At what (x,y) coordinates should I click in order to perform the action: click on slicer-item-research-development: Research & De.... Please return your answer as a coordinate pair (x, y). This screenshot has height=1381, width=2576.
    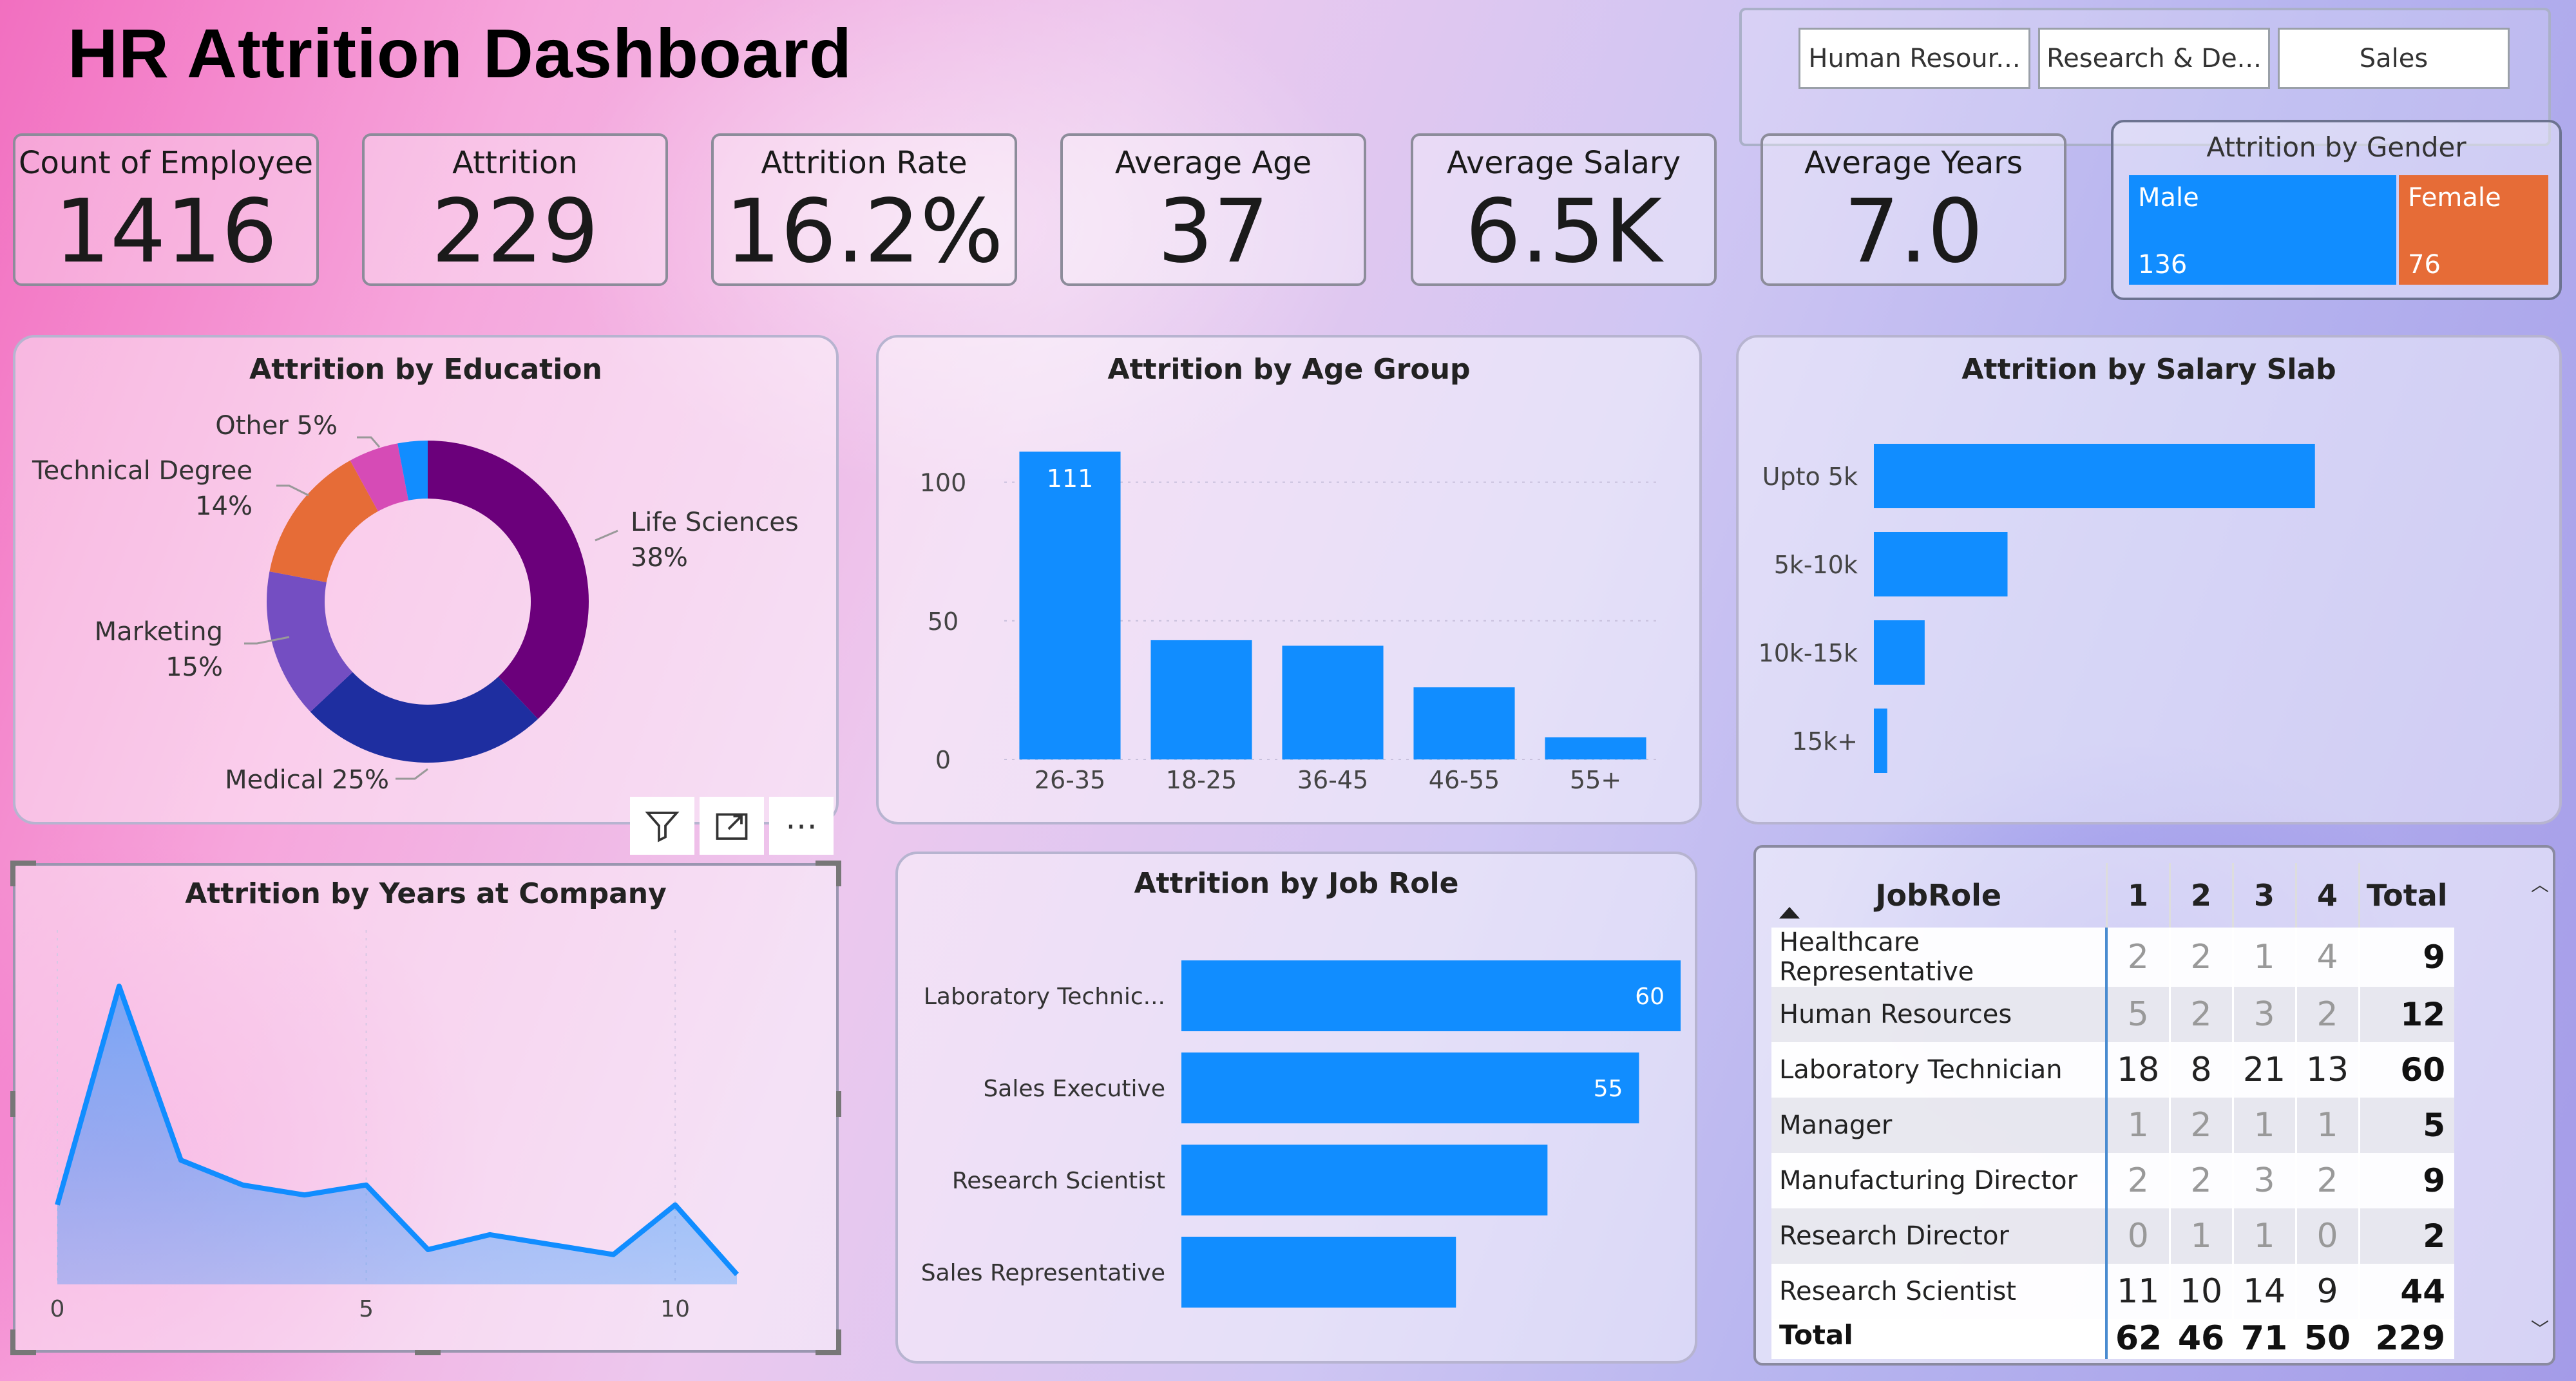
    Looking at the image, I should click on (2154, 58).